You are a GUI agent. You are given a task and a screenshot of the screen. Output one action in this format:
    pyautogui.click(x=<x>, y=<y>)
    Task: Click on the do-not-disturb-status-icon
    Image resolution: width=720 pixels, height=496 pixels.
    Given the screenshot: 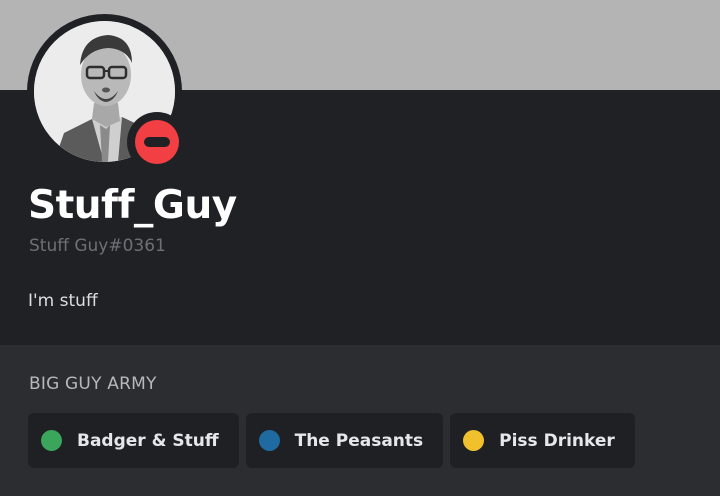 What is the action you would take?
    pyautogui.click(x=157, y=142)
    